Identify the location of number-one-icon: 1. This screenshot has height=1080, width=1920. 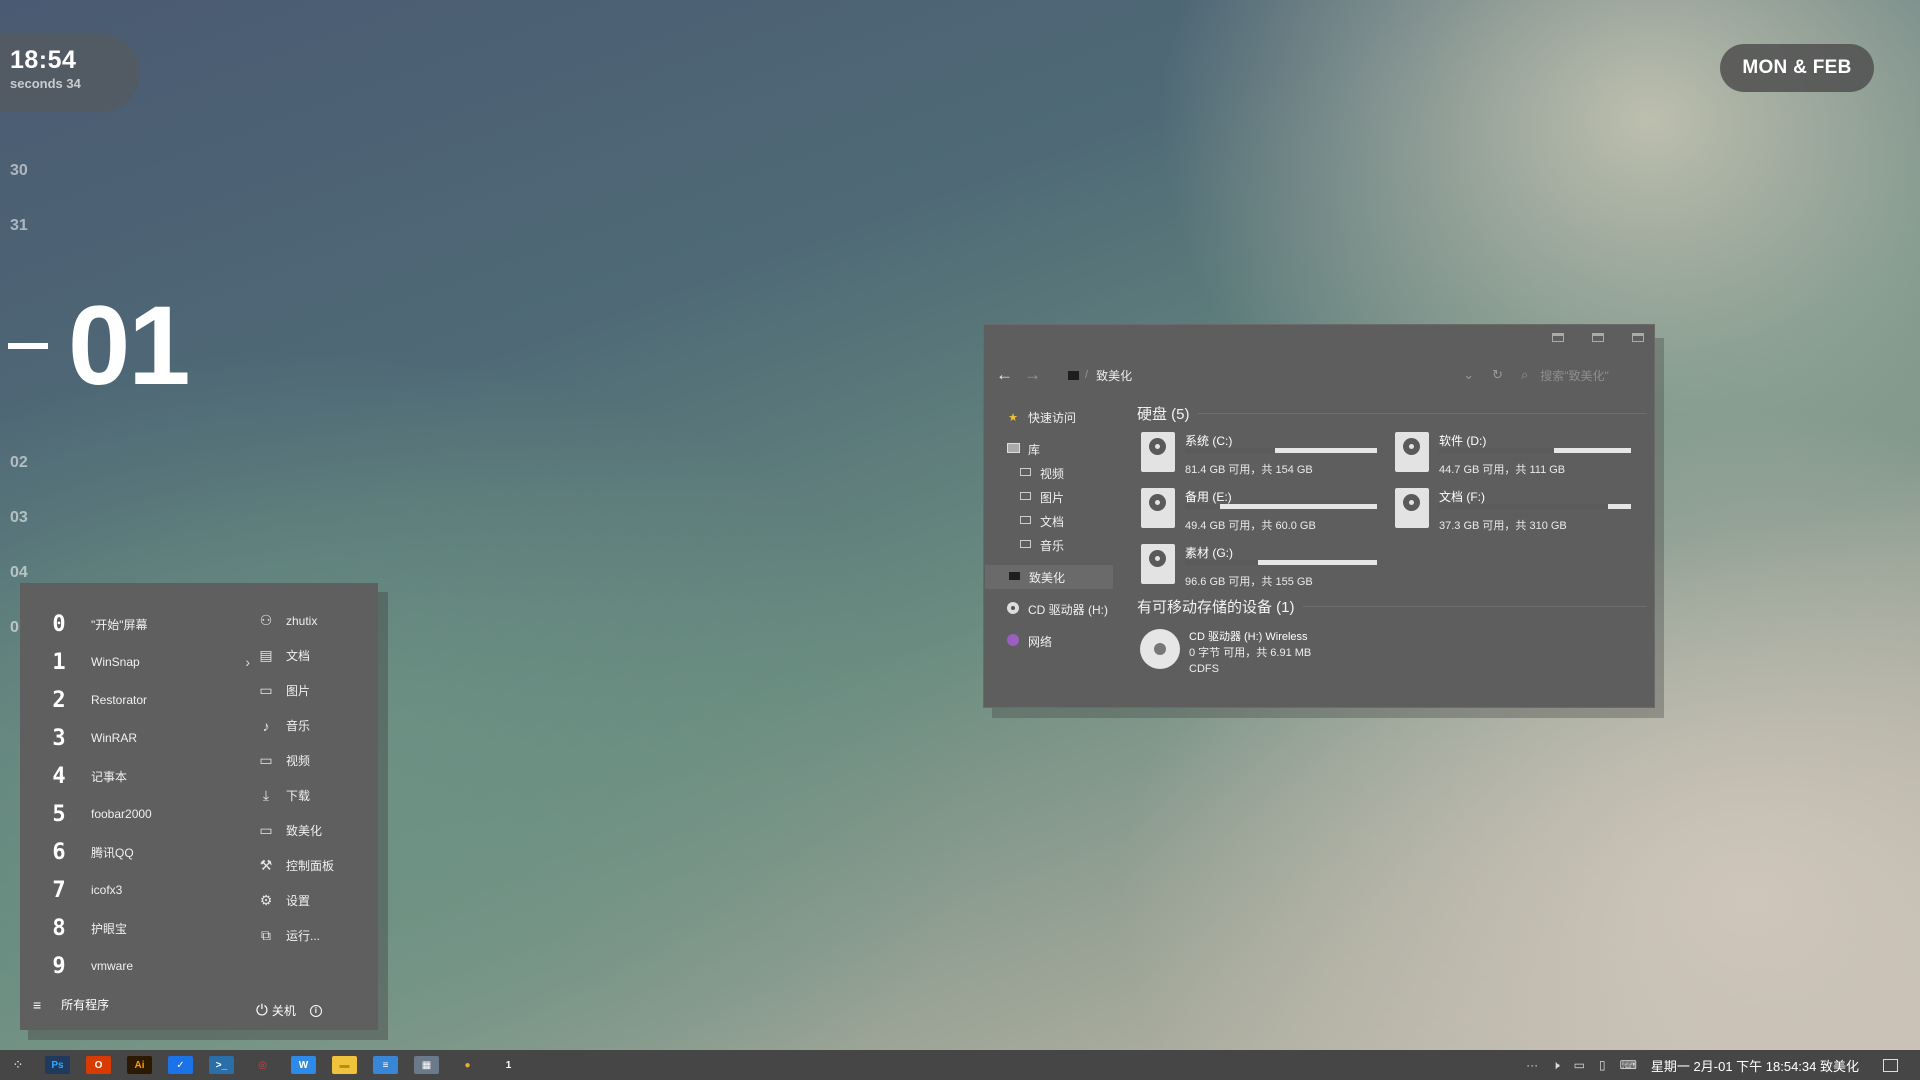
(508, 1065).